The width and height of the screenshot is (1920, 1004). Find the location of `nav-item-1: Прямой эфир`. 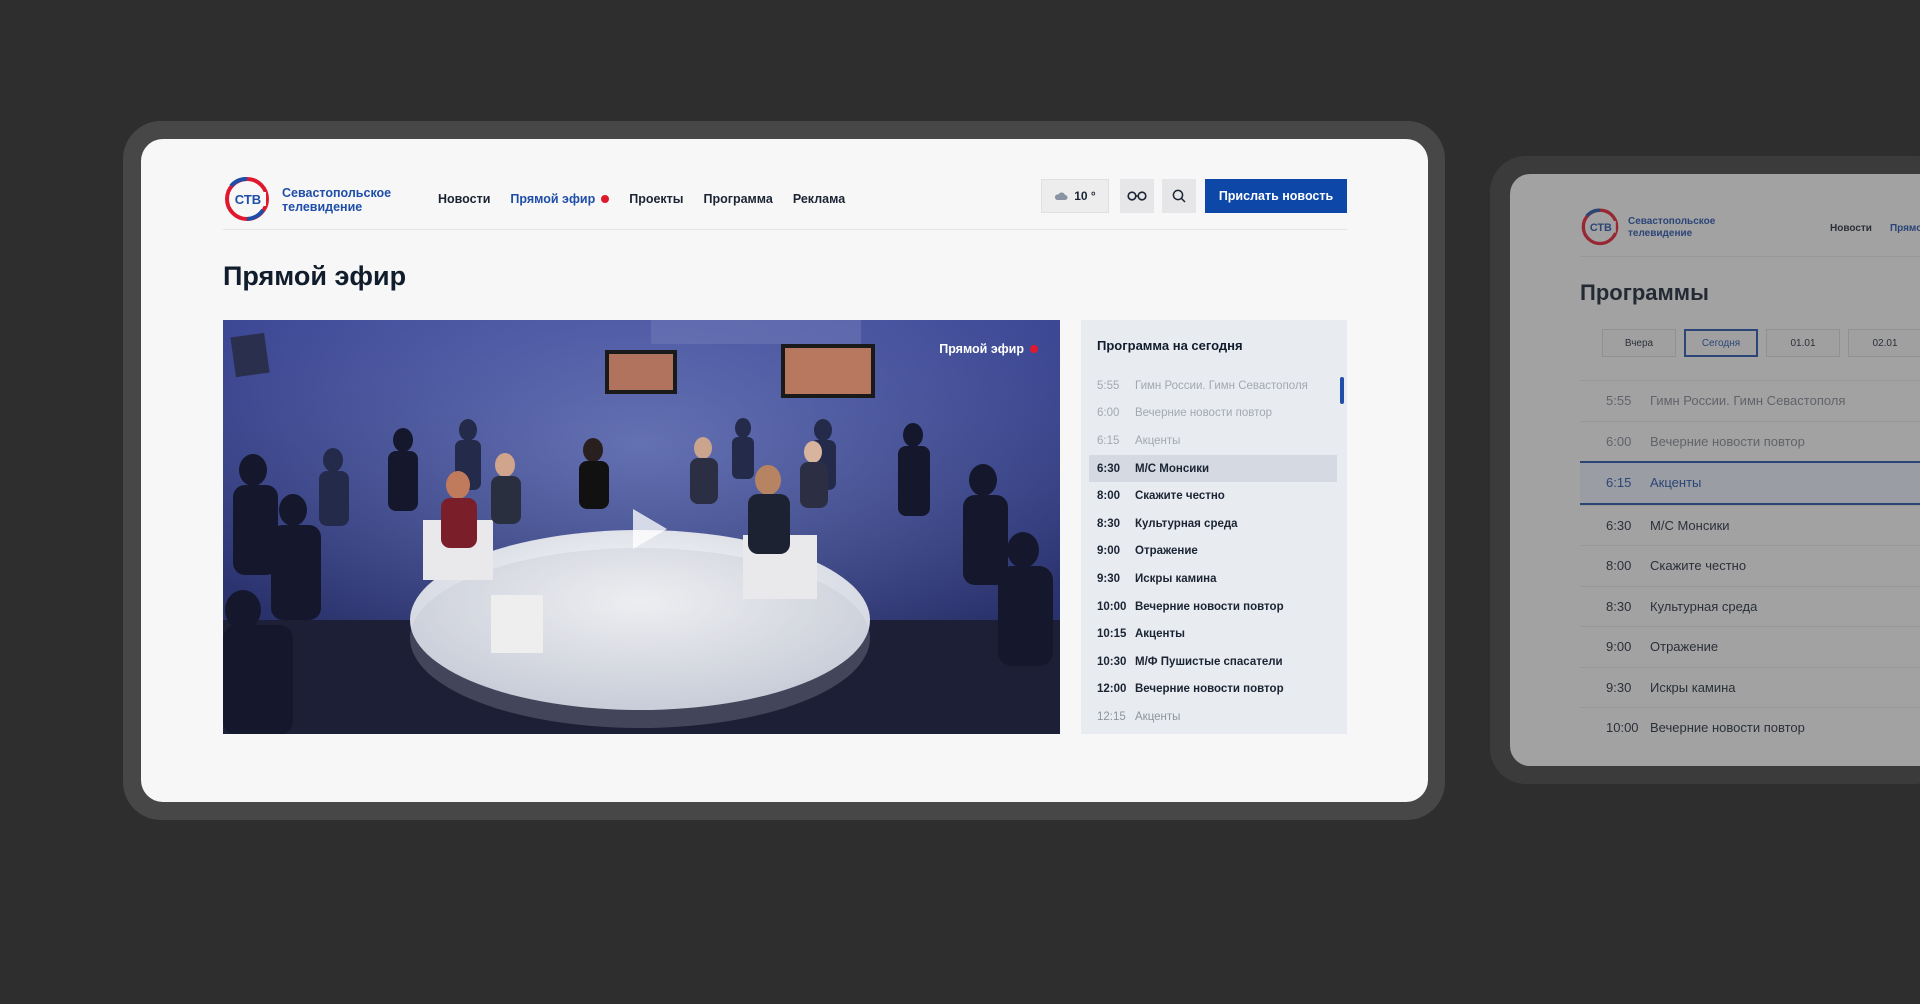

nav-item-1: Прямой эфир is located at coordinates (560, 199).